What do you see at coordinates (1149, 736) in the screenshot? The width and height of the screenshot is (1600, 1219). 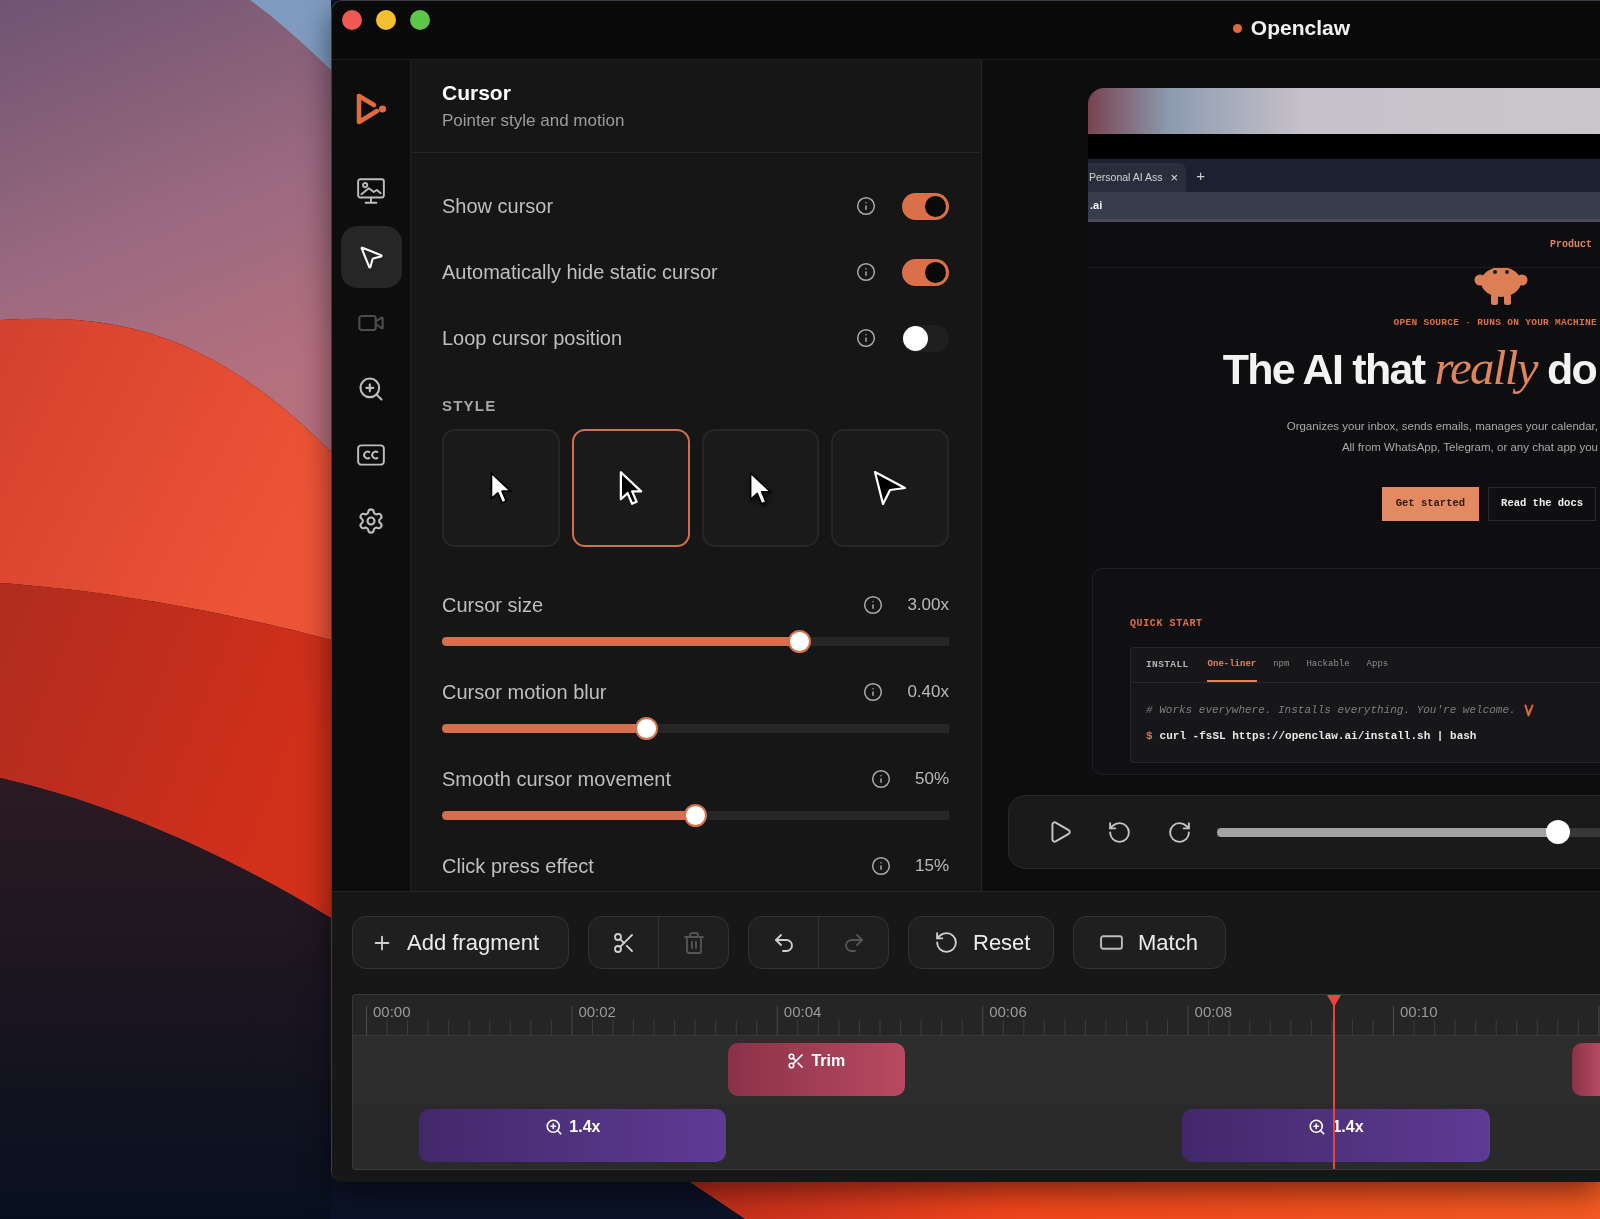 I see `prompt-symbol: $` at bounding box center [1149, 736].